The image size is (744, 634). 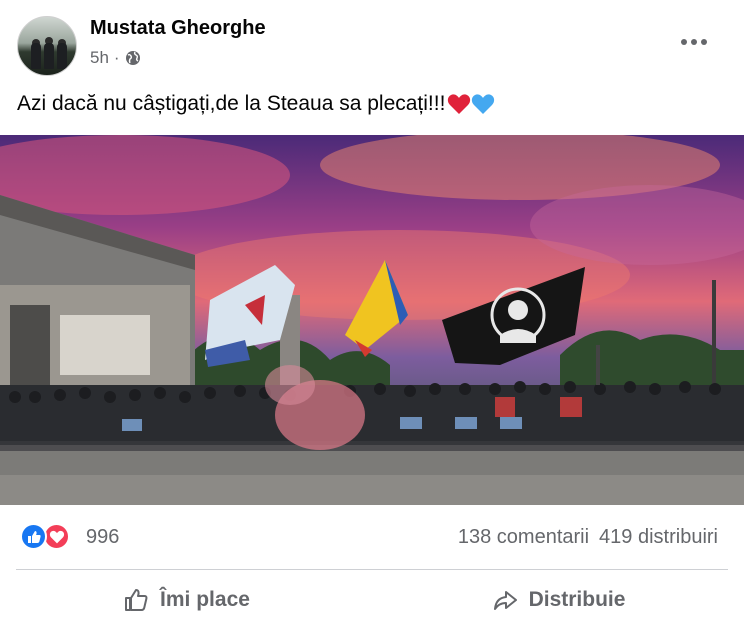 I want to click on post-time: 5h, so click(x=99, y=58).